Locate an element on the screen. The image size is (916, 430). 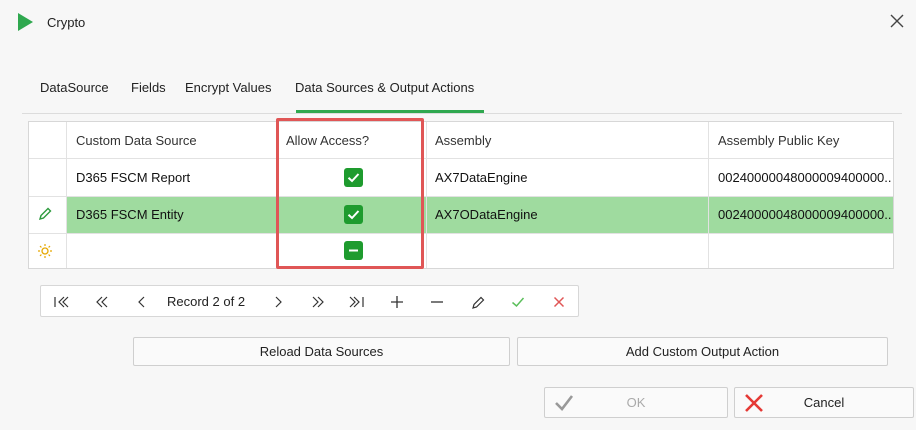
record-position: Record 2 of 2 is located at coordinates (206, 301).